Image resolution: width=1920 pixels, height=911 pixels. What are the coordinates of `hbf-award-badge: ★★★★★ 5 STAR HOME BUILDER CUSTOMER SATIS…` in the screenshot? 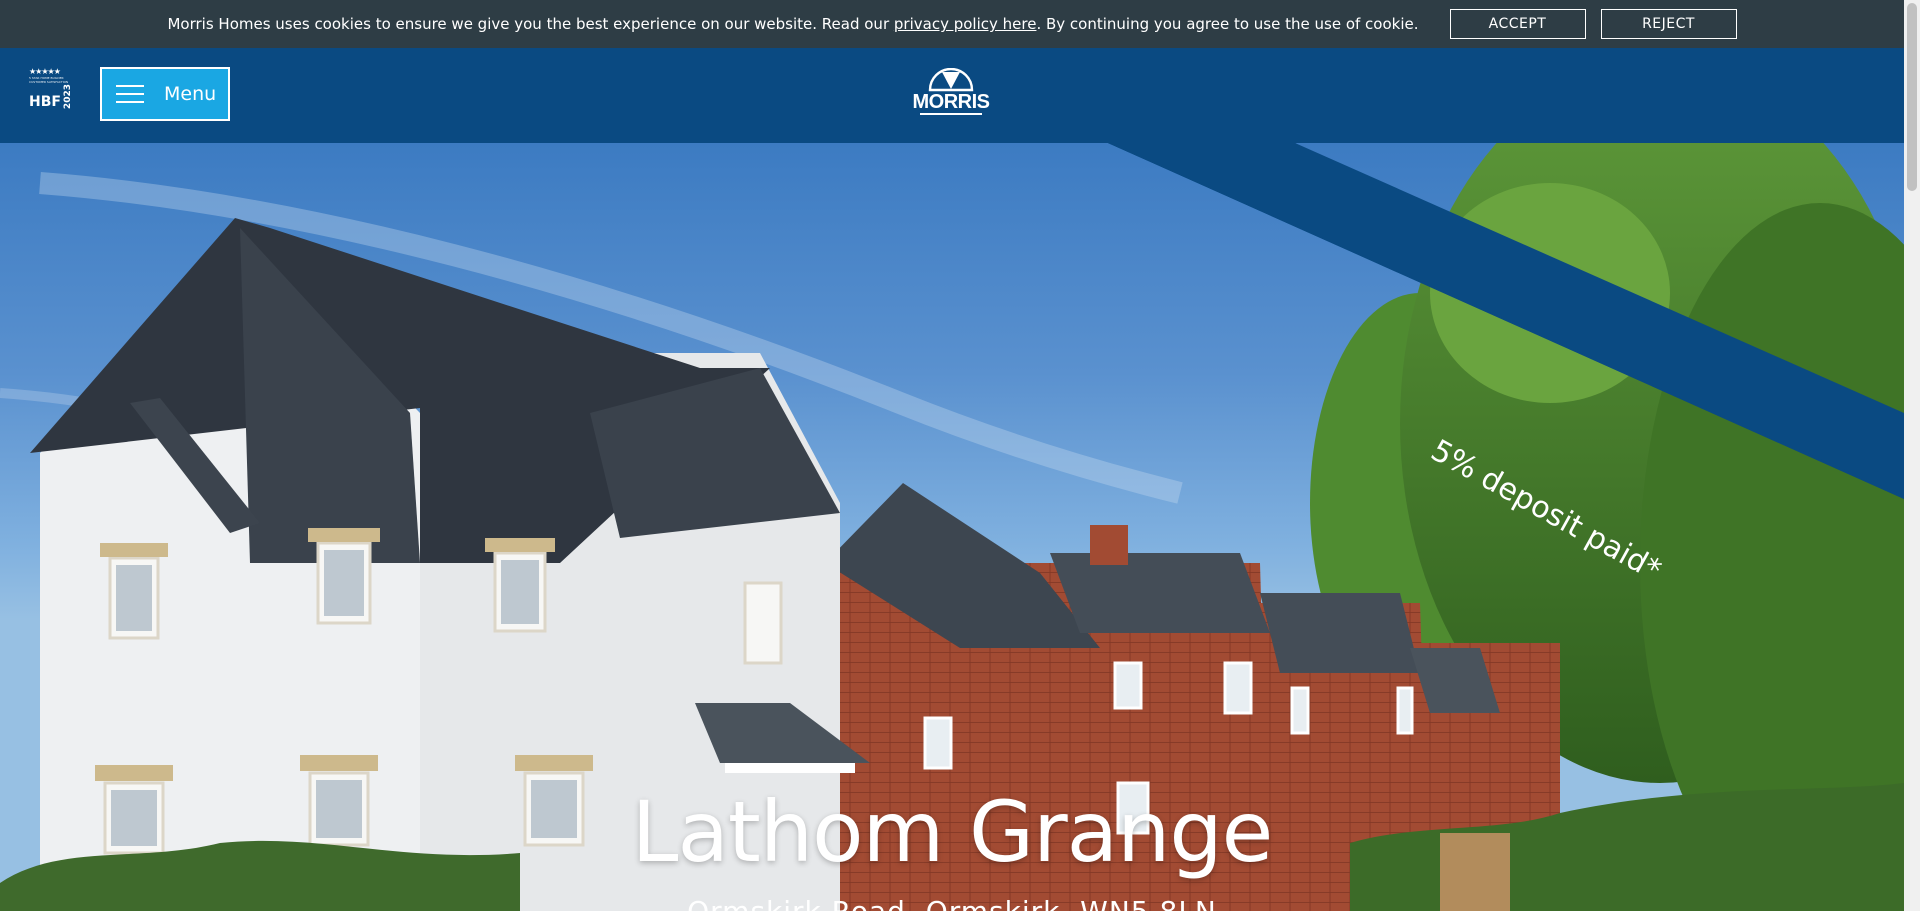 It's located at (53, 96).